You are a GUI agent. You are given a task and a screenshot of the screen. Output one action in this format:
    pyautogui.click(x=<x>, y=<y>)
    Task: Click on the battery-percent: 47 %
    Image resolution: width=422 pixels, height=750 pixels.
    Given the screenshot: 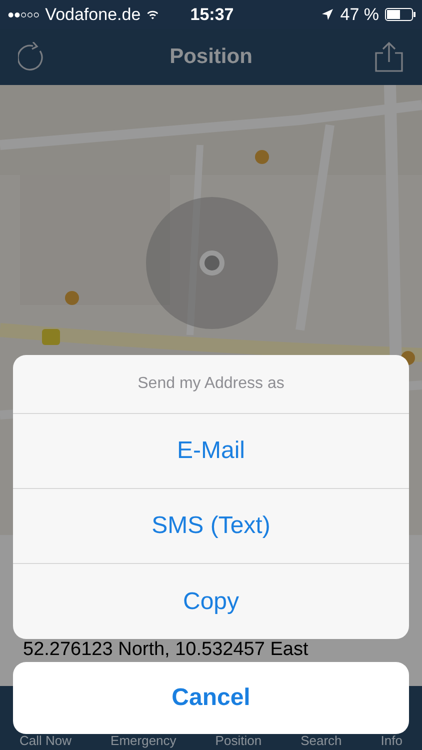 What is the action you would take?
    pyautogui.click(x=359, y=14)
    